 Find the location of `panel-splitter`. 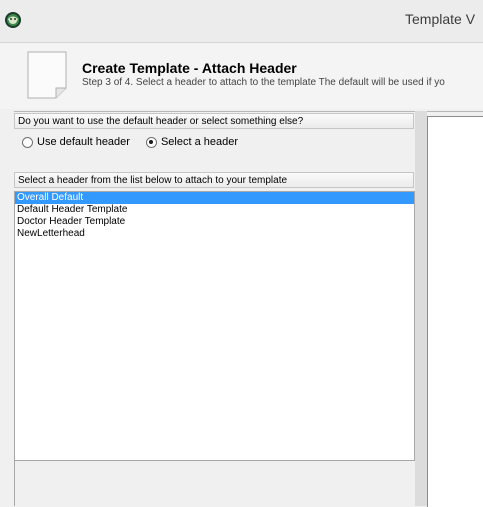

panel-splitter is located at coordinates (421, 308).